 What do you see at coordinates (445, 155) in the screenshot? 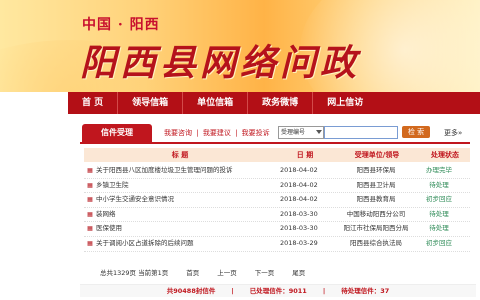
I see `header-status: 处理状态` at bounding box center [445, 155].